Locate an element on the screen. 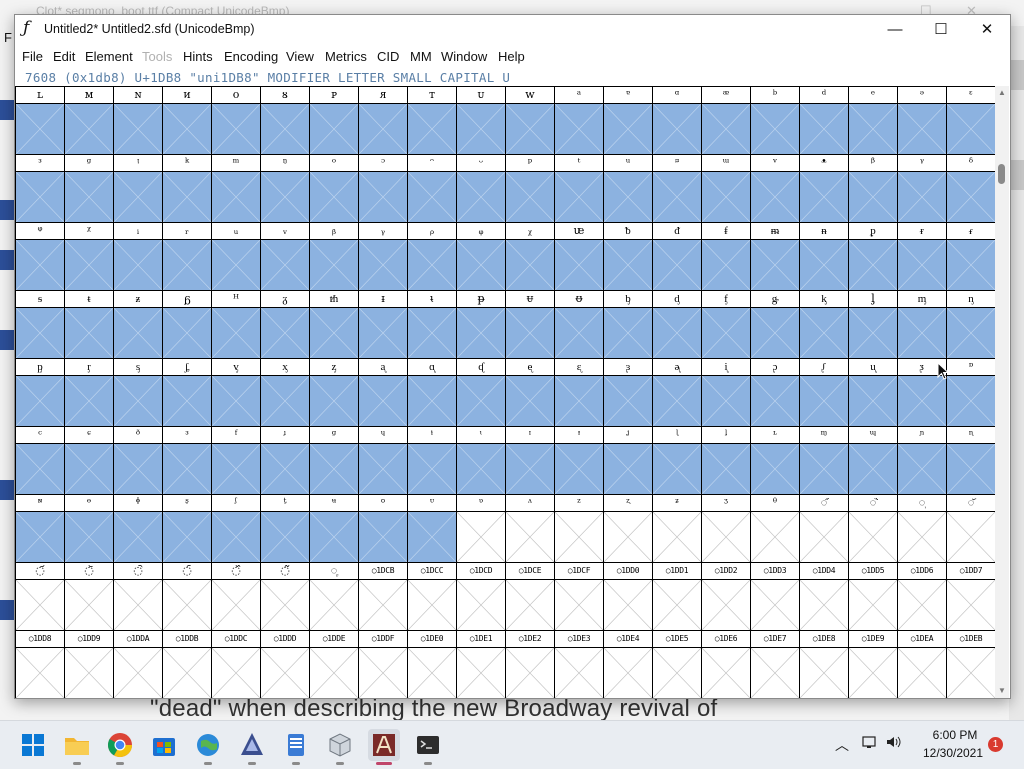  glyph-cell: ᶌ is located at coordinates (236, 393).